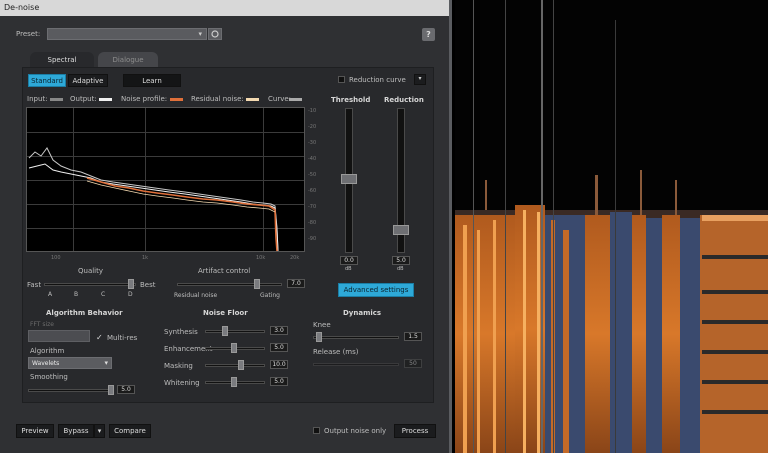 The height and width of the screenshot is (453, 768). I want to click on y-tick: -80, so click(312, 223).